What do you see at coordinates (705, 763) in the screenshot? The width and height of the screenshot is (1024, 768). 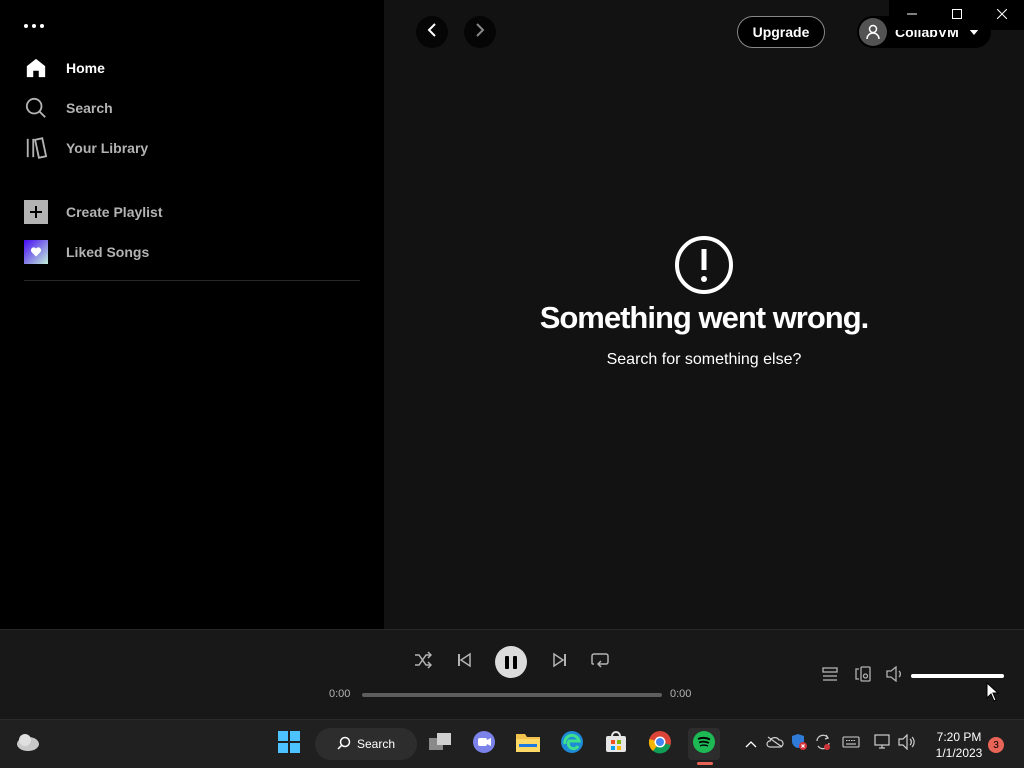 I see `active-app-indicator` at bounding box center [705, 763].